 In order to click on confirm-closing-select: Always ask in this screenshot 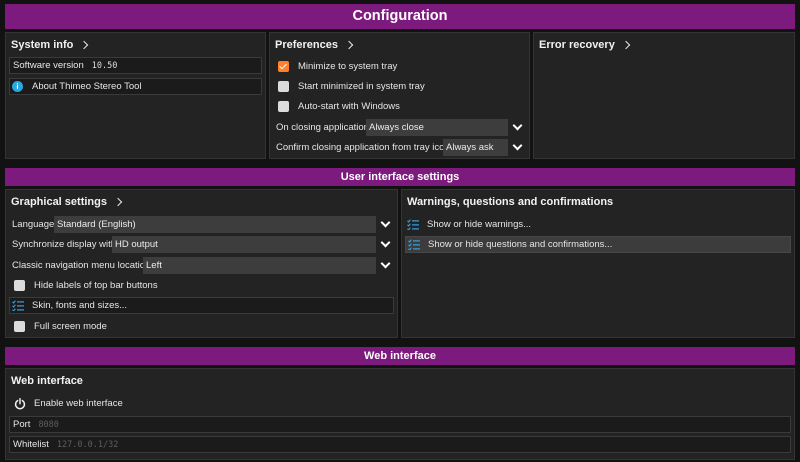, I will do `click(475, 147)`.